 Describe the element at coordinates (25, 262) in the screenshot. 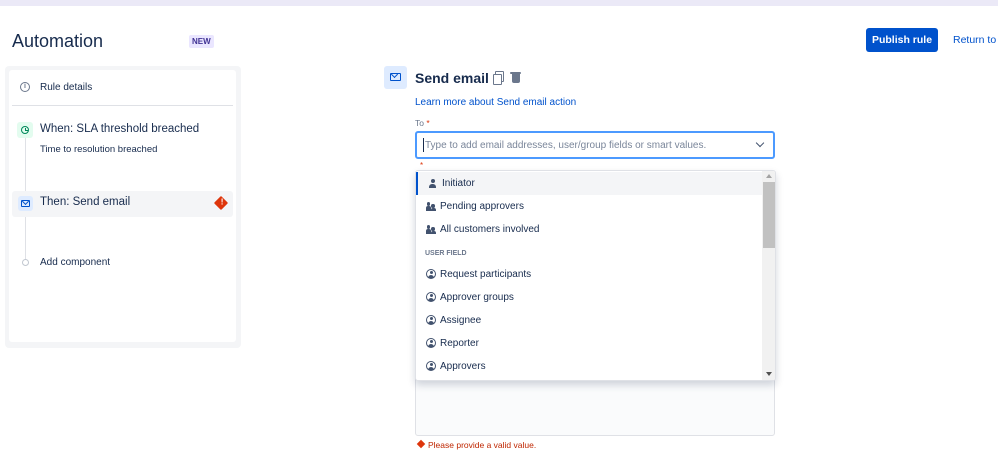

I see `add-component-dot-icon` at that location.